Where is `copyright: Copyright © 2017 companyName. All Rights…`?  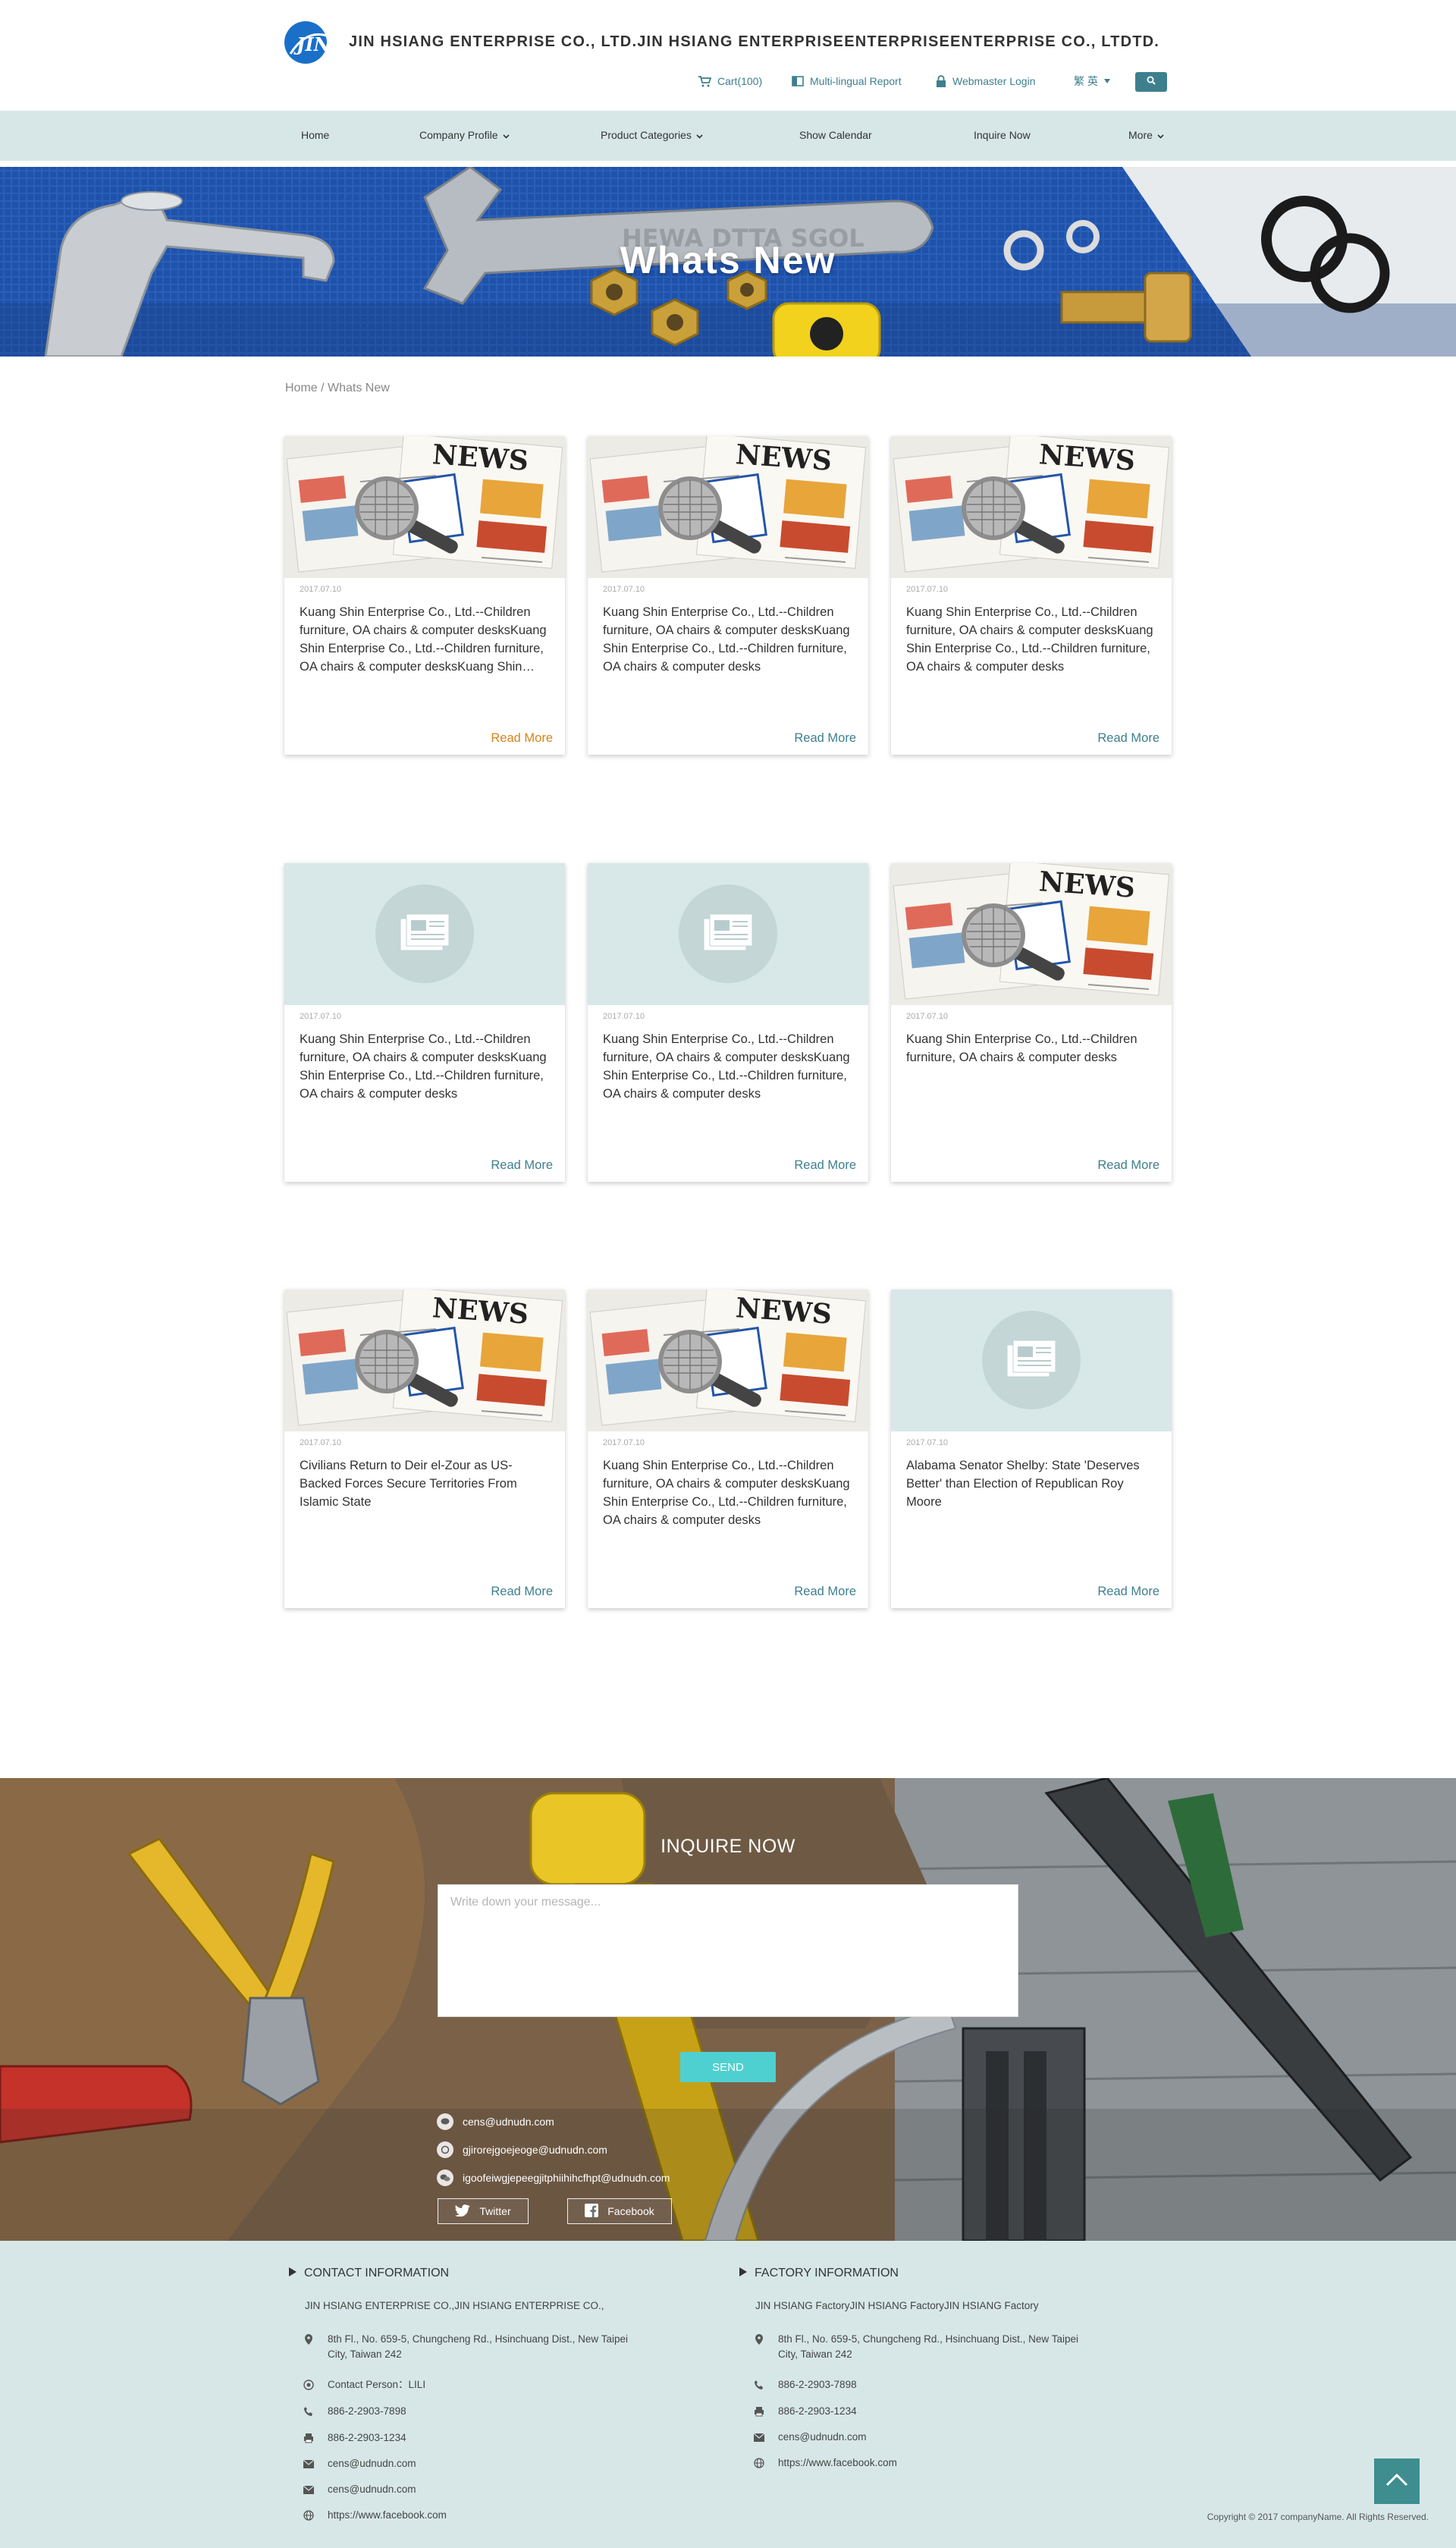
copyright: Copyright © 2017 companyName. All Rights… is located at coordinates (1318, 2517).